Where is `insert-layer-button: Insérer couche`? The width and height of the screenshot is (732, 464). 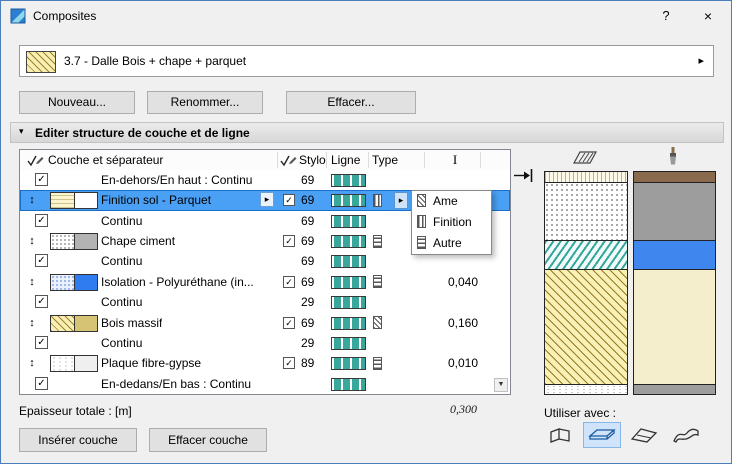
insert-layer-button: Insérer couche is located at coordinates (78, 440).